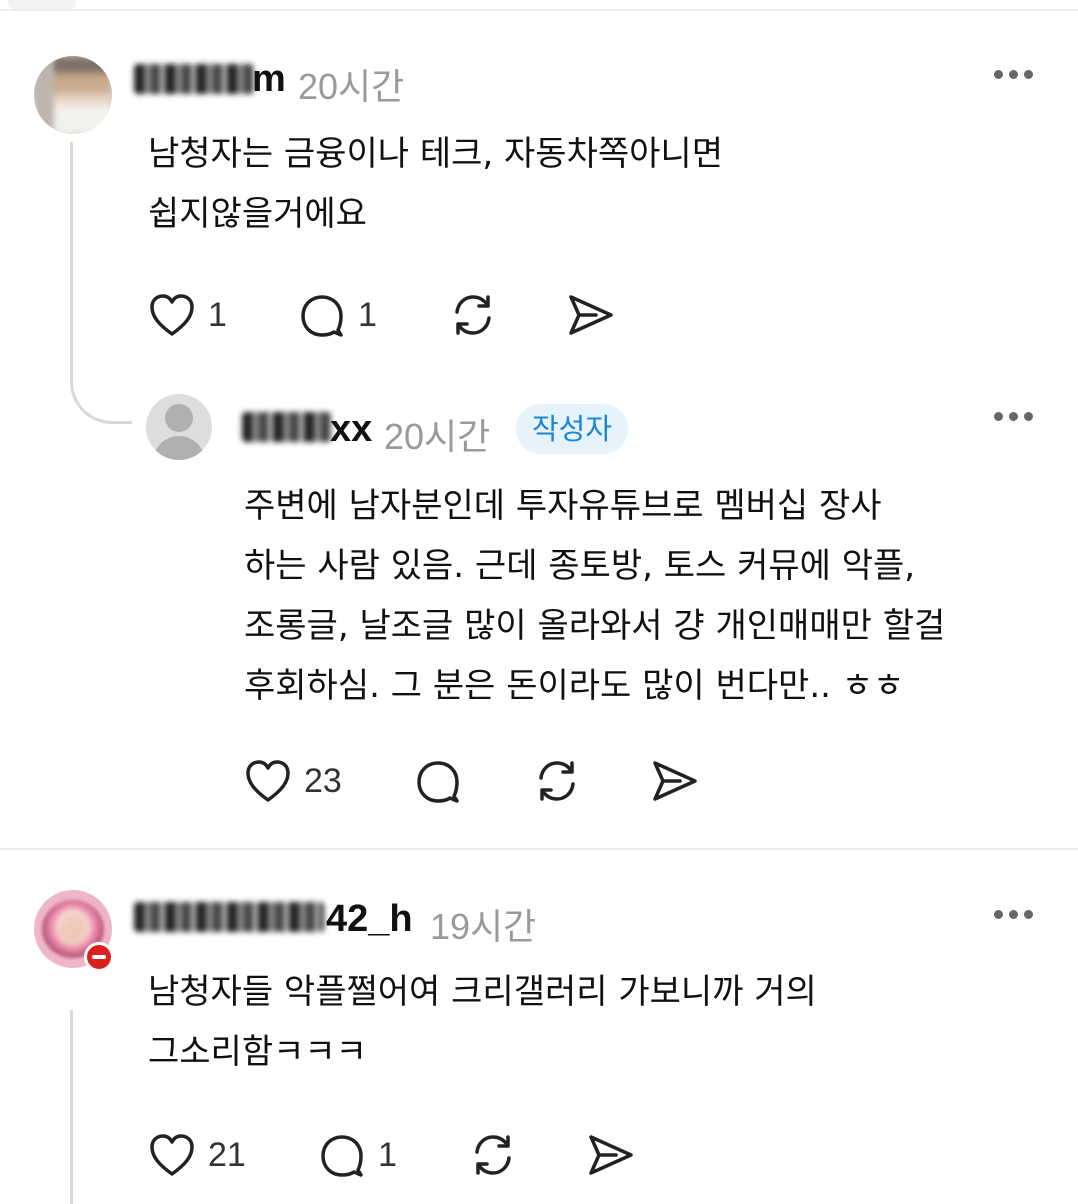  What do you see at coordinates (482, 992) in the screenshot?
I see `comment-line: 남청자들 악플쩔어여 크리갤러리 가보니까 거의` at bounding box center [482, 992].